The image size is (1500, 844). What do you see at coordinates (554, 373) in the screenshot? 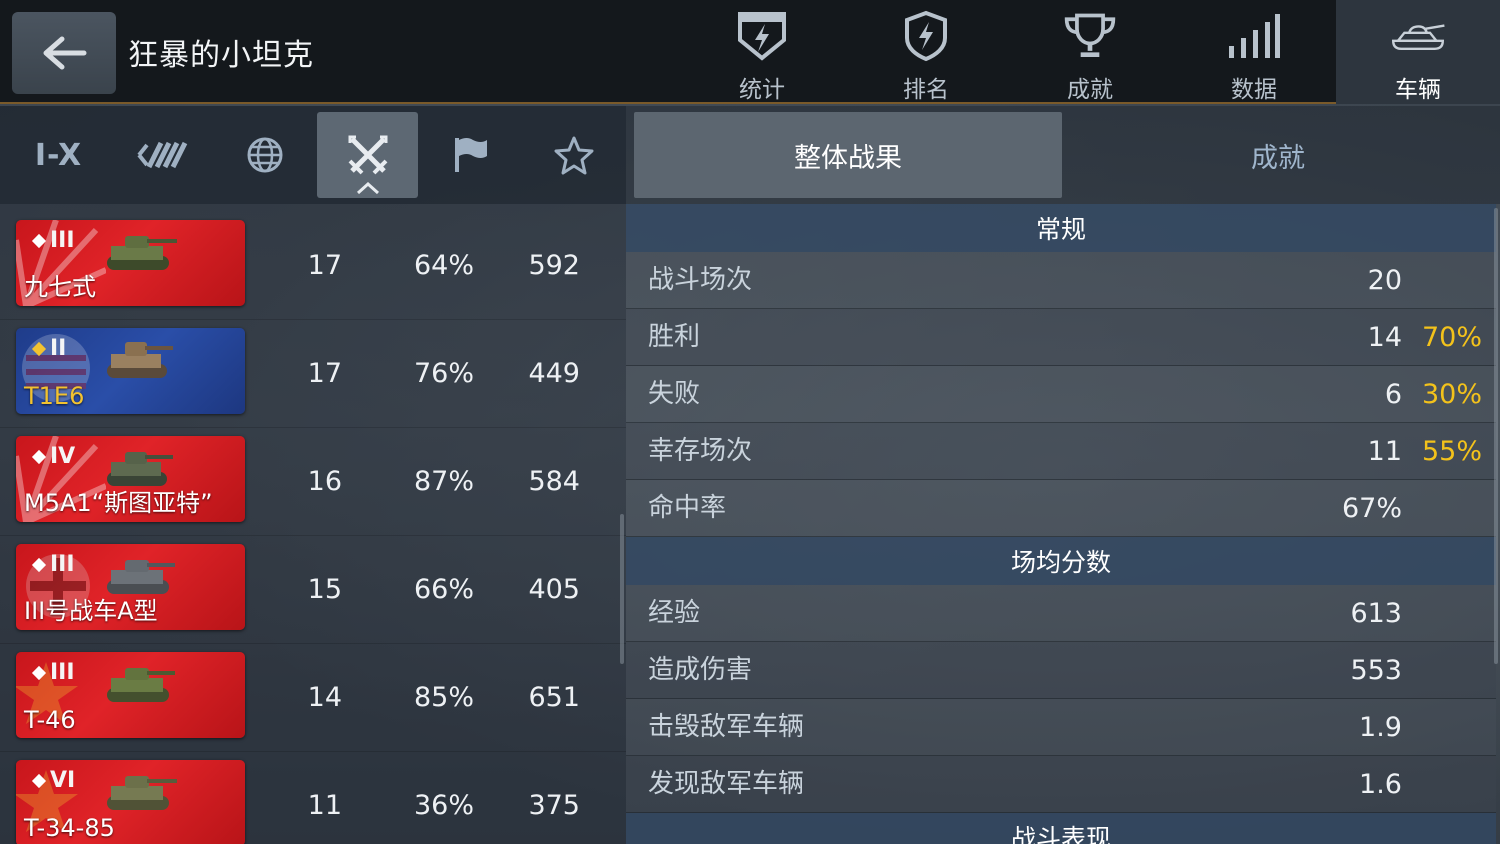
I see `tank-avg-exp: 449` at bounding box center [554, 373].